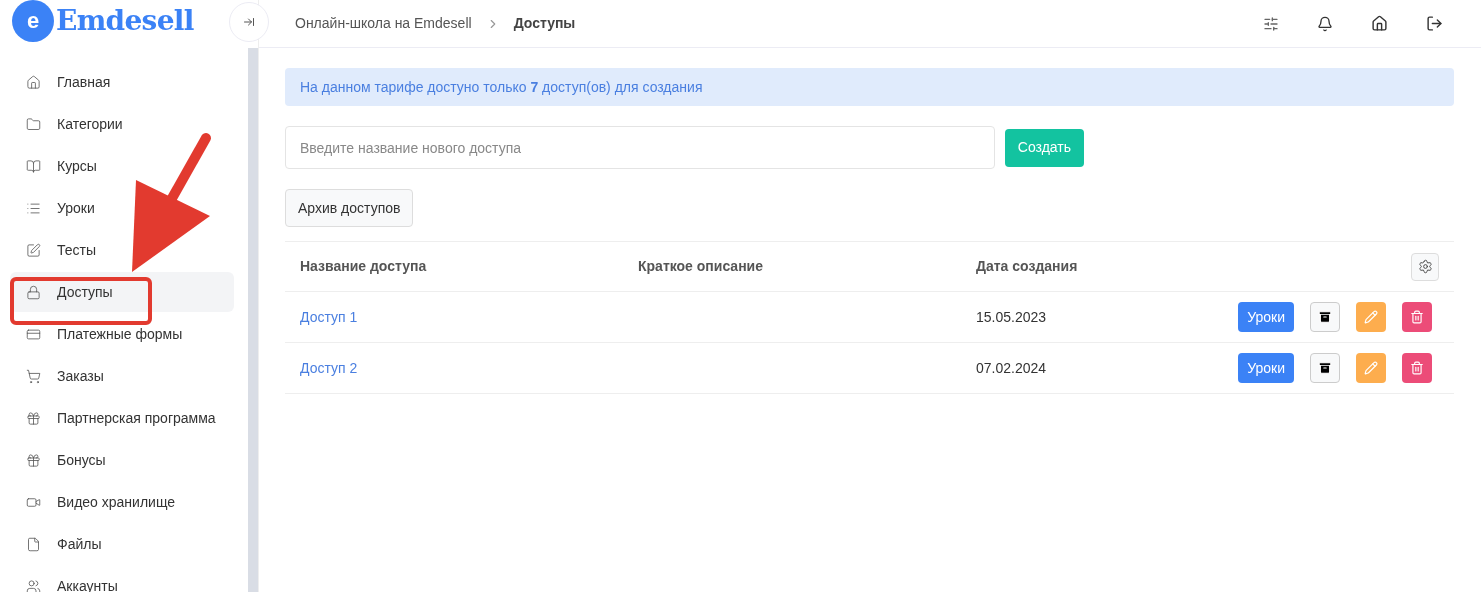  What do you see at coordinates (33, 250) in the screenshot?
I see `edit-icon` at bounding box center [33, 250].